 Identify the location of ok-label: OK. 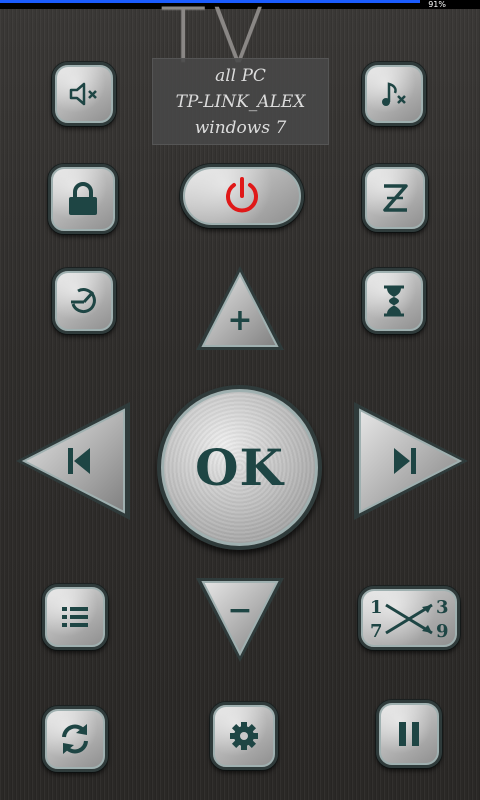
(239, 467).